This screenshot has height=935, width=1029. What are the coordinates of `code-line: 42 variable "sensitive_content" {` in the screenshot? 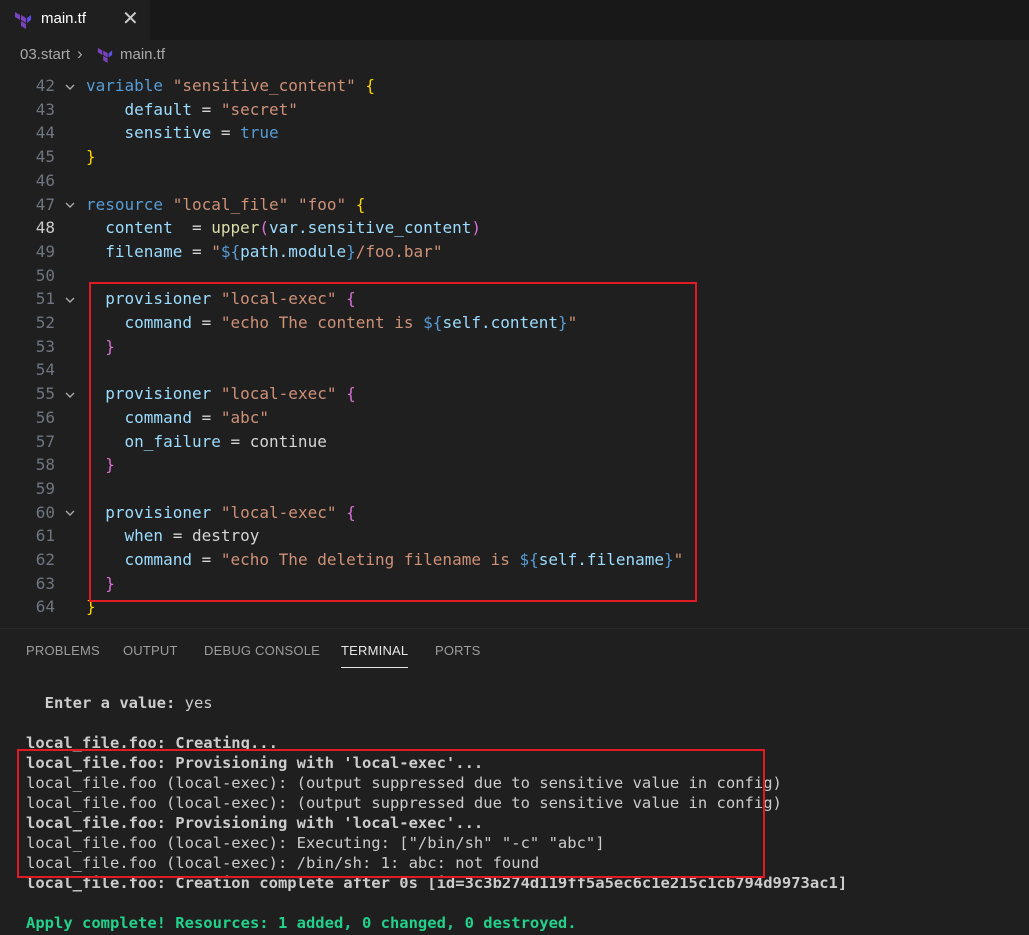 It's located at (514, 86).